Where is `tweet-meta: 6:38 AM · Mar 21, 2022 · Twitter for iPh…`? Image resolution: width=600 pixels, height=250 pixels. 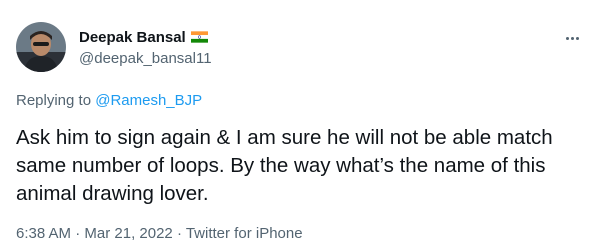
tweet-meta: 6:38 AM · Mar 21, 2022 · Twitter for iPh… is located at coordinates (159, 233).